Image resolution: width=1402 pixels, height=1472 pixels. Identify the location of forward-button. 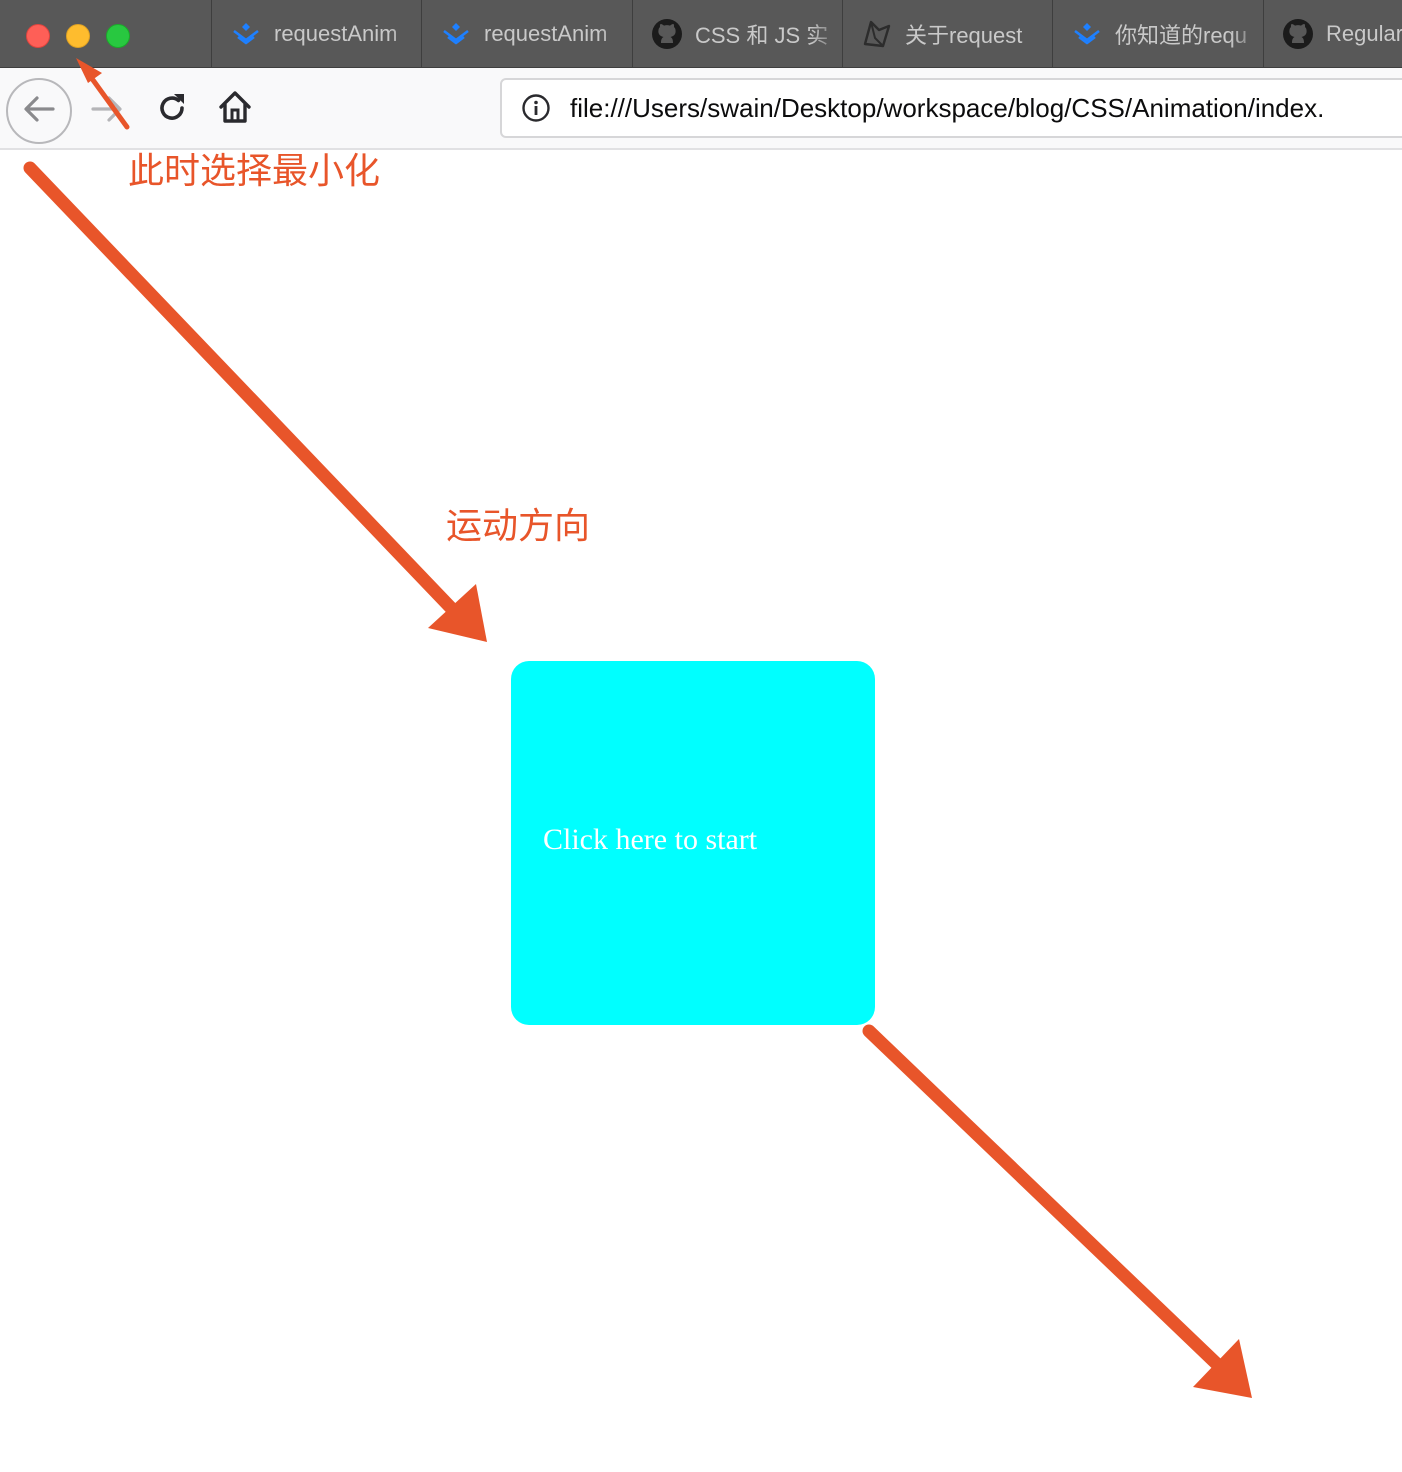
(107, 111).